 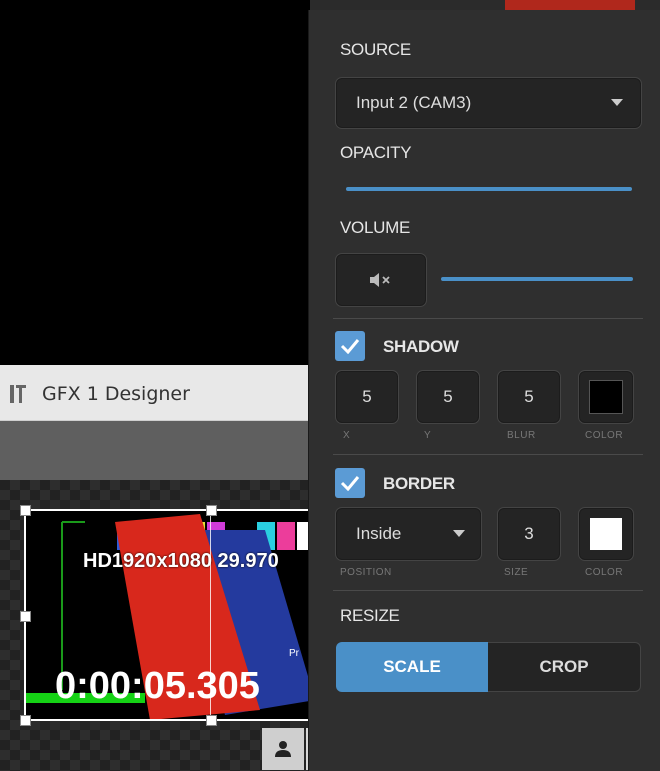 What do you see at coordinates (564, 667) in the screenshot?
I see `crop-button: CROP` at bounding box center [564, 667].